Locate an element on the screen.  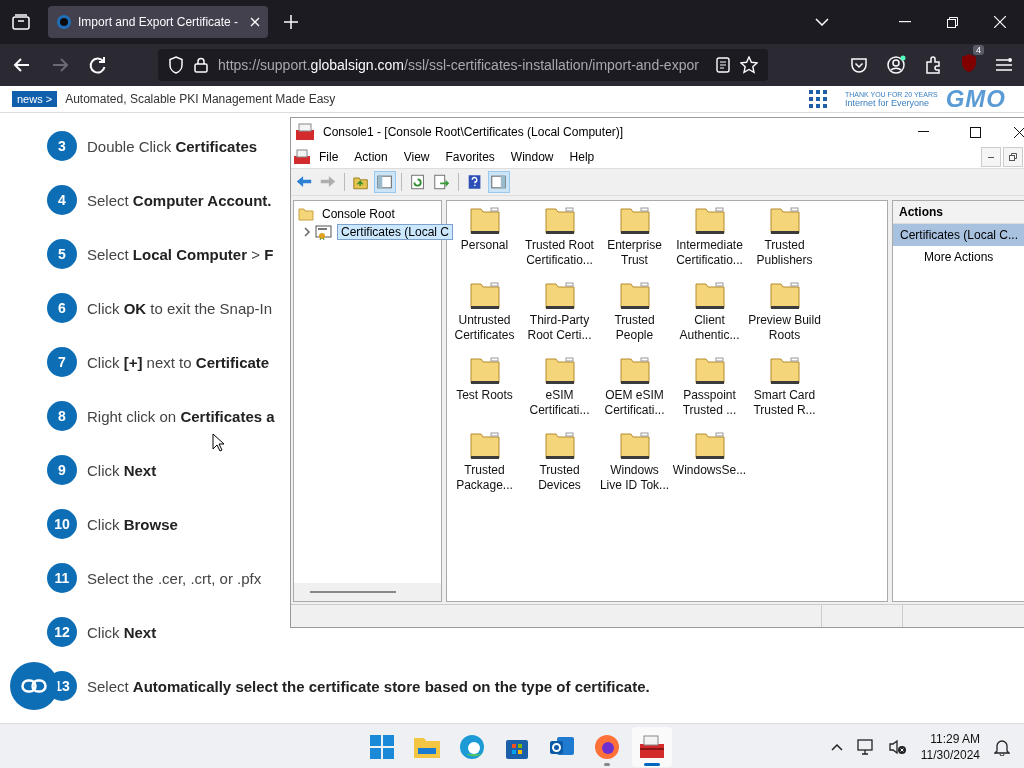
side-panel-icon is located at coordinates (499, 182).